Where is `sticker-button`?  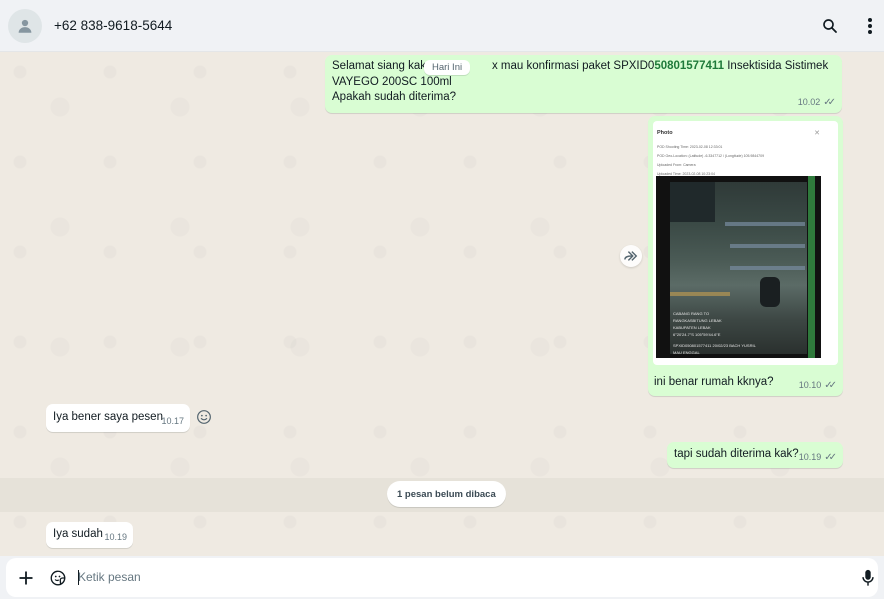
sticker-button is located at coordinates (58, 578).